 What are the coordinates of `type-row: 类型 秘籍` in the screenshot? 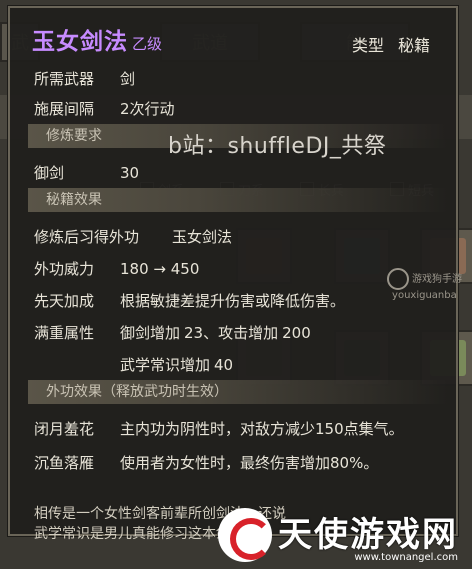 It's located at (391, 44).